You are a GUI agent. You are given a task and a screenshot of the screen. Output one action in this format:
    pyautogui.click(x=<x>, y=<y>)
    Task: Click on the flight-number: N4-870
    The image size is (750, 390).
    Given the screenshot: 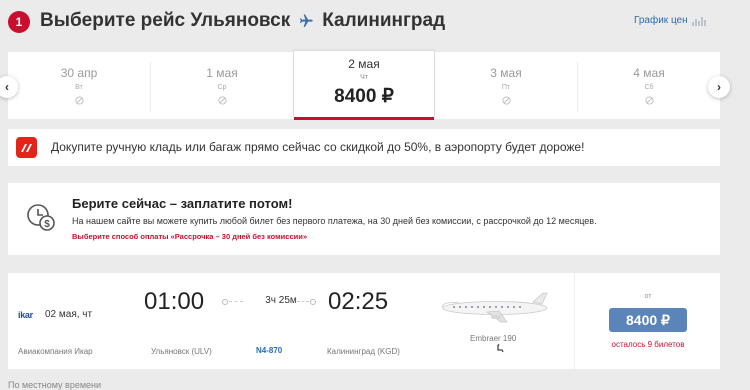 What is the action you would take?
    pyautogui.click(x=269, y=350)
    